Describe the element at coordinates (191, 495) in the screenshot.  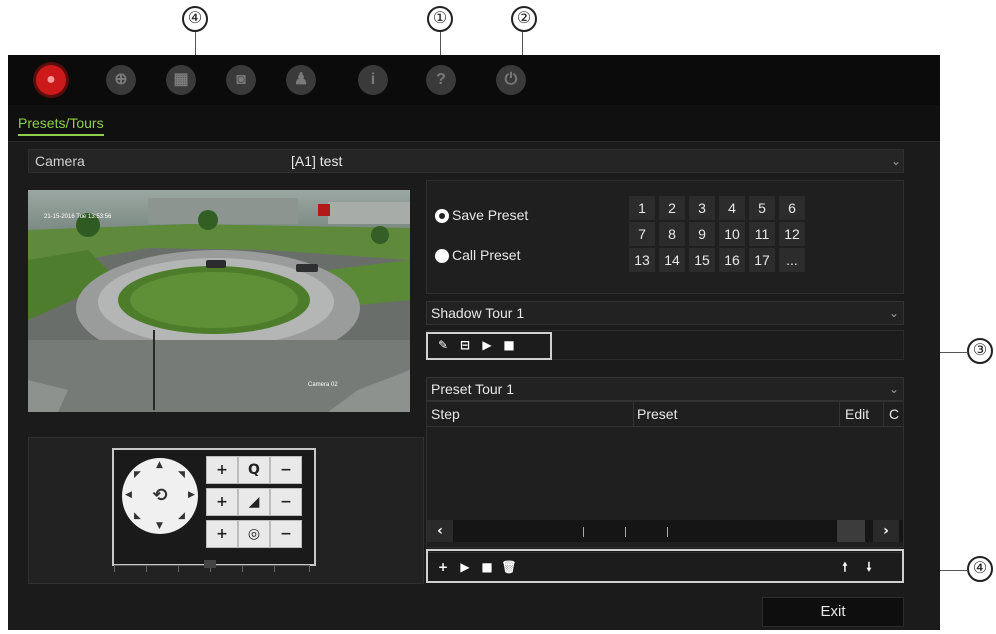
I see `pan-right-icon: ▶` at that location.